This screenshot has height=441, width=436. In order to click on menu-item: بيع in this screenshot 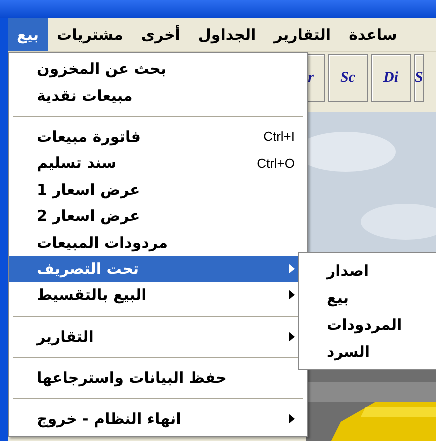, I will do `click(28, 34)`.